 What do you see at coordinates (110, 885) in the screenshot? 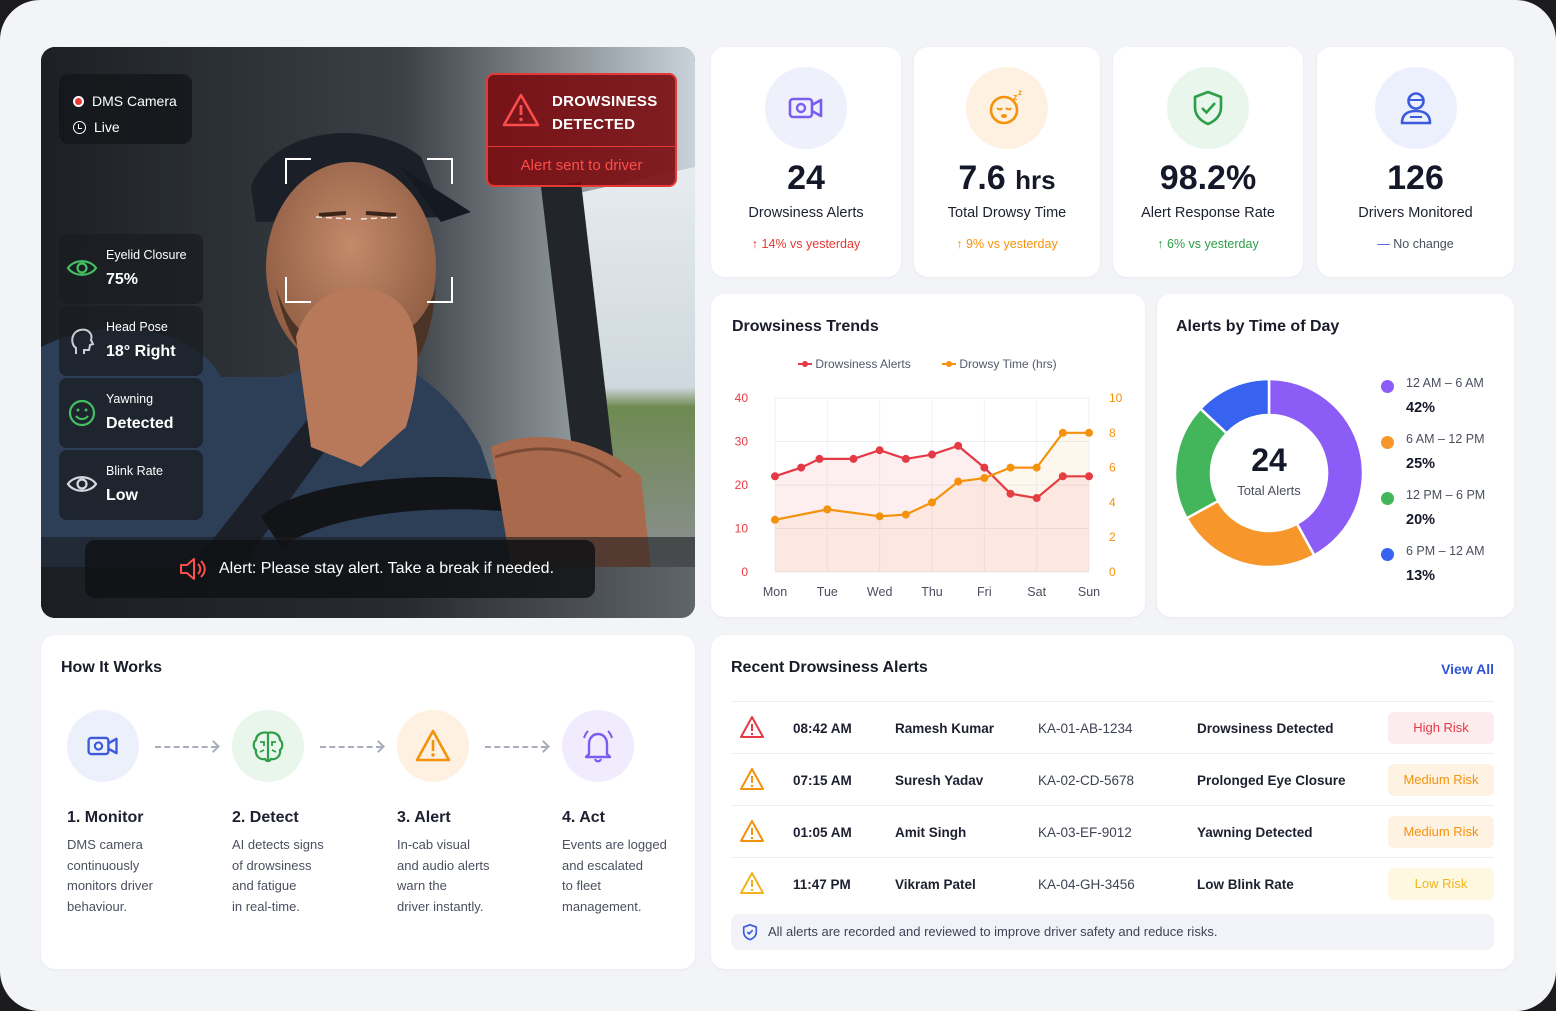
I see `step-desc-line: monitors driver` at bounding box center [110, 885].